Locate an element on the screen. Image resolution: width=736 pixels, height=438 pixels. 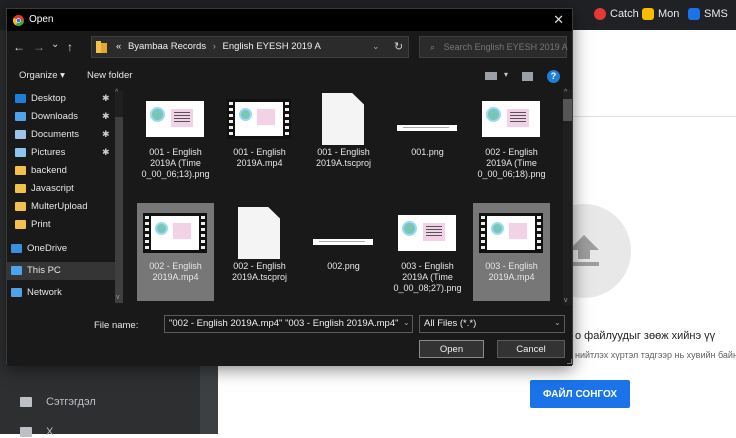
file-item: 001 - English 2019A.tscproj is located at coordinates (343, 138).